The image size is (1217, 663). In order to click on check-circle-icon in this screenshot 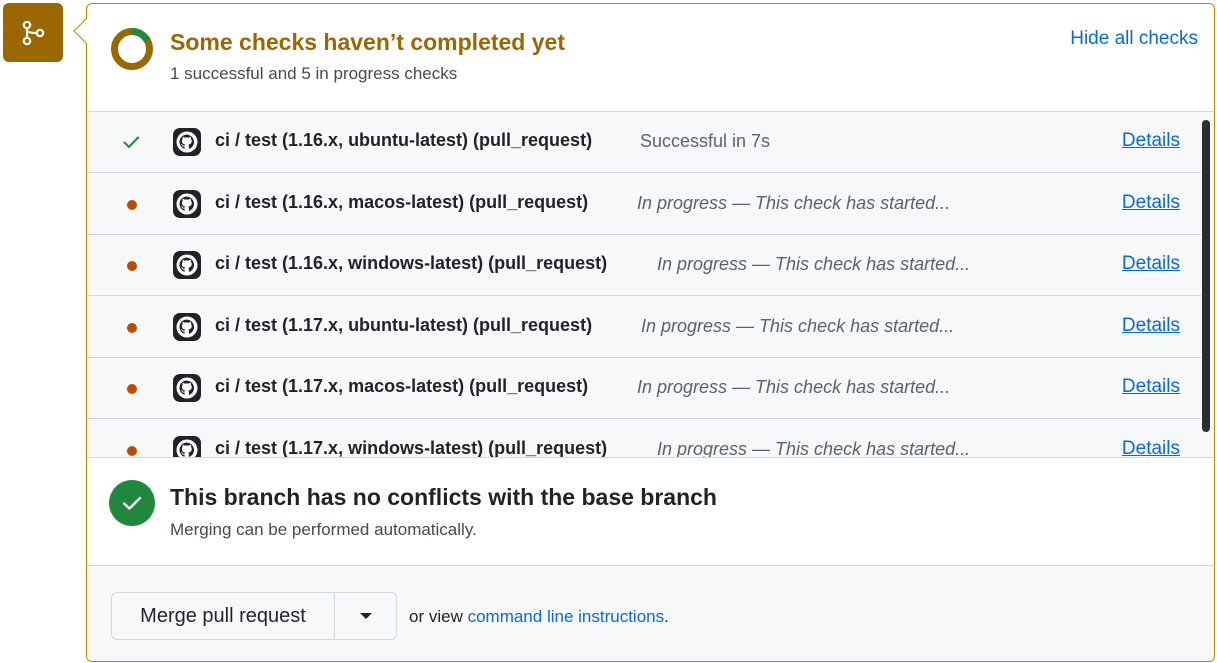, I will do `click(132, 503)`.